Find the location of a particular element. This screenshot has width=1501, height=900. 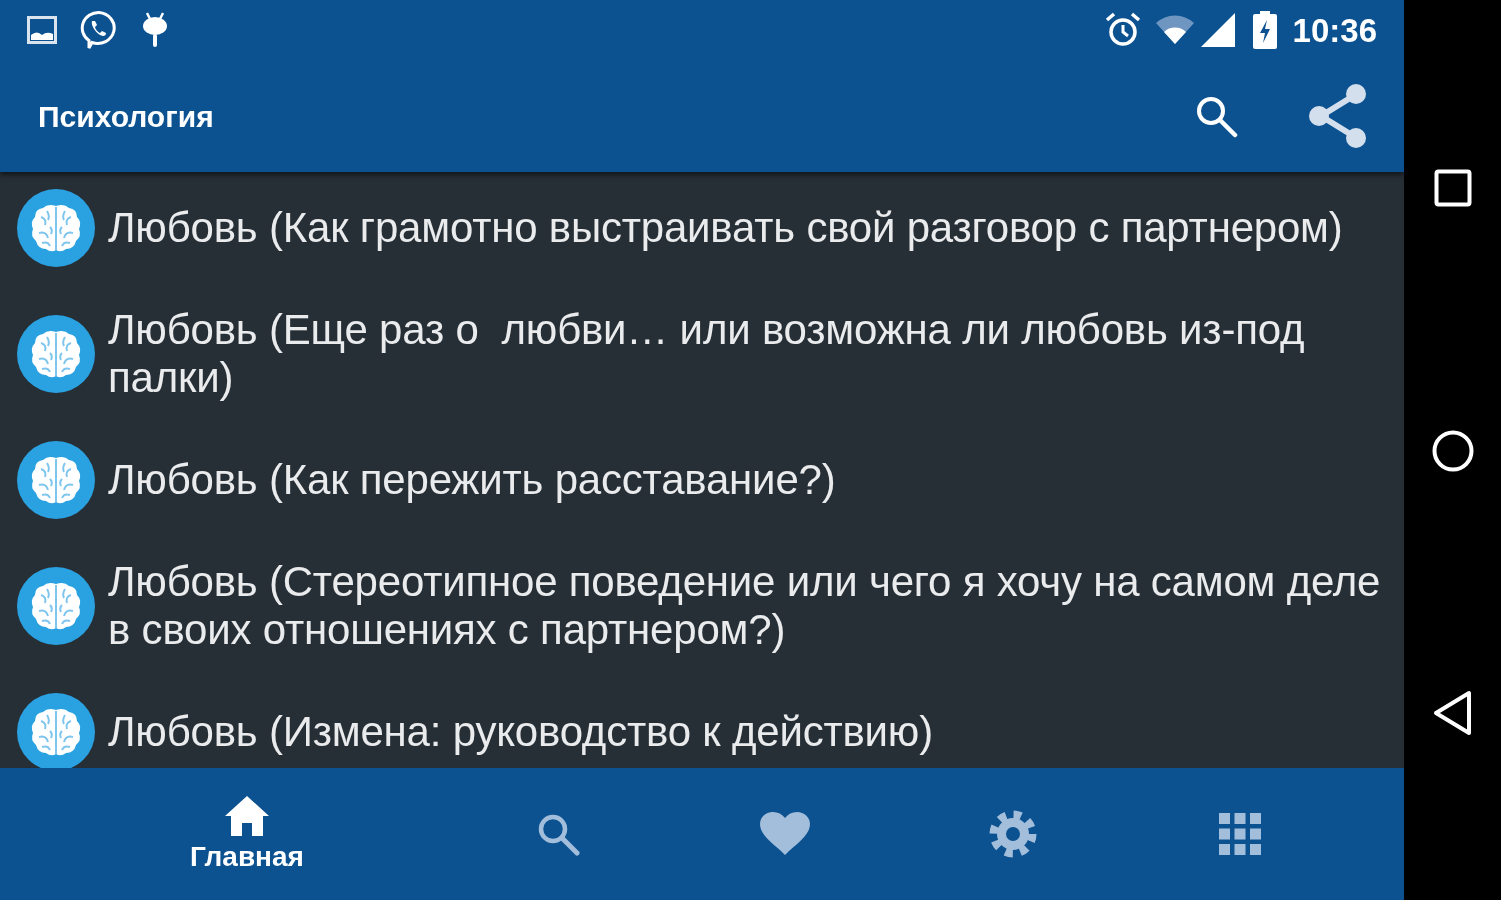

alarm-clock-icon is located at coordinates (1122, 30).